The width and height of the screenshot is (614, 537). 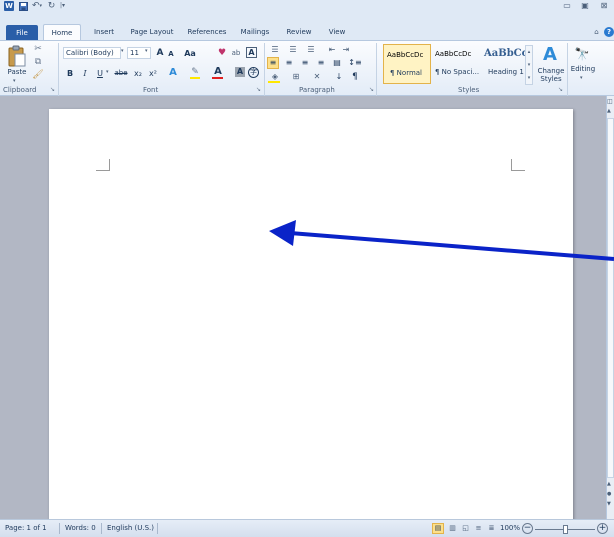 I want to click on text-effects-icon: A, so click(x=173, y=73).